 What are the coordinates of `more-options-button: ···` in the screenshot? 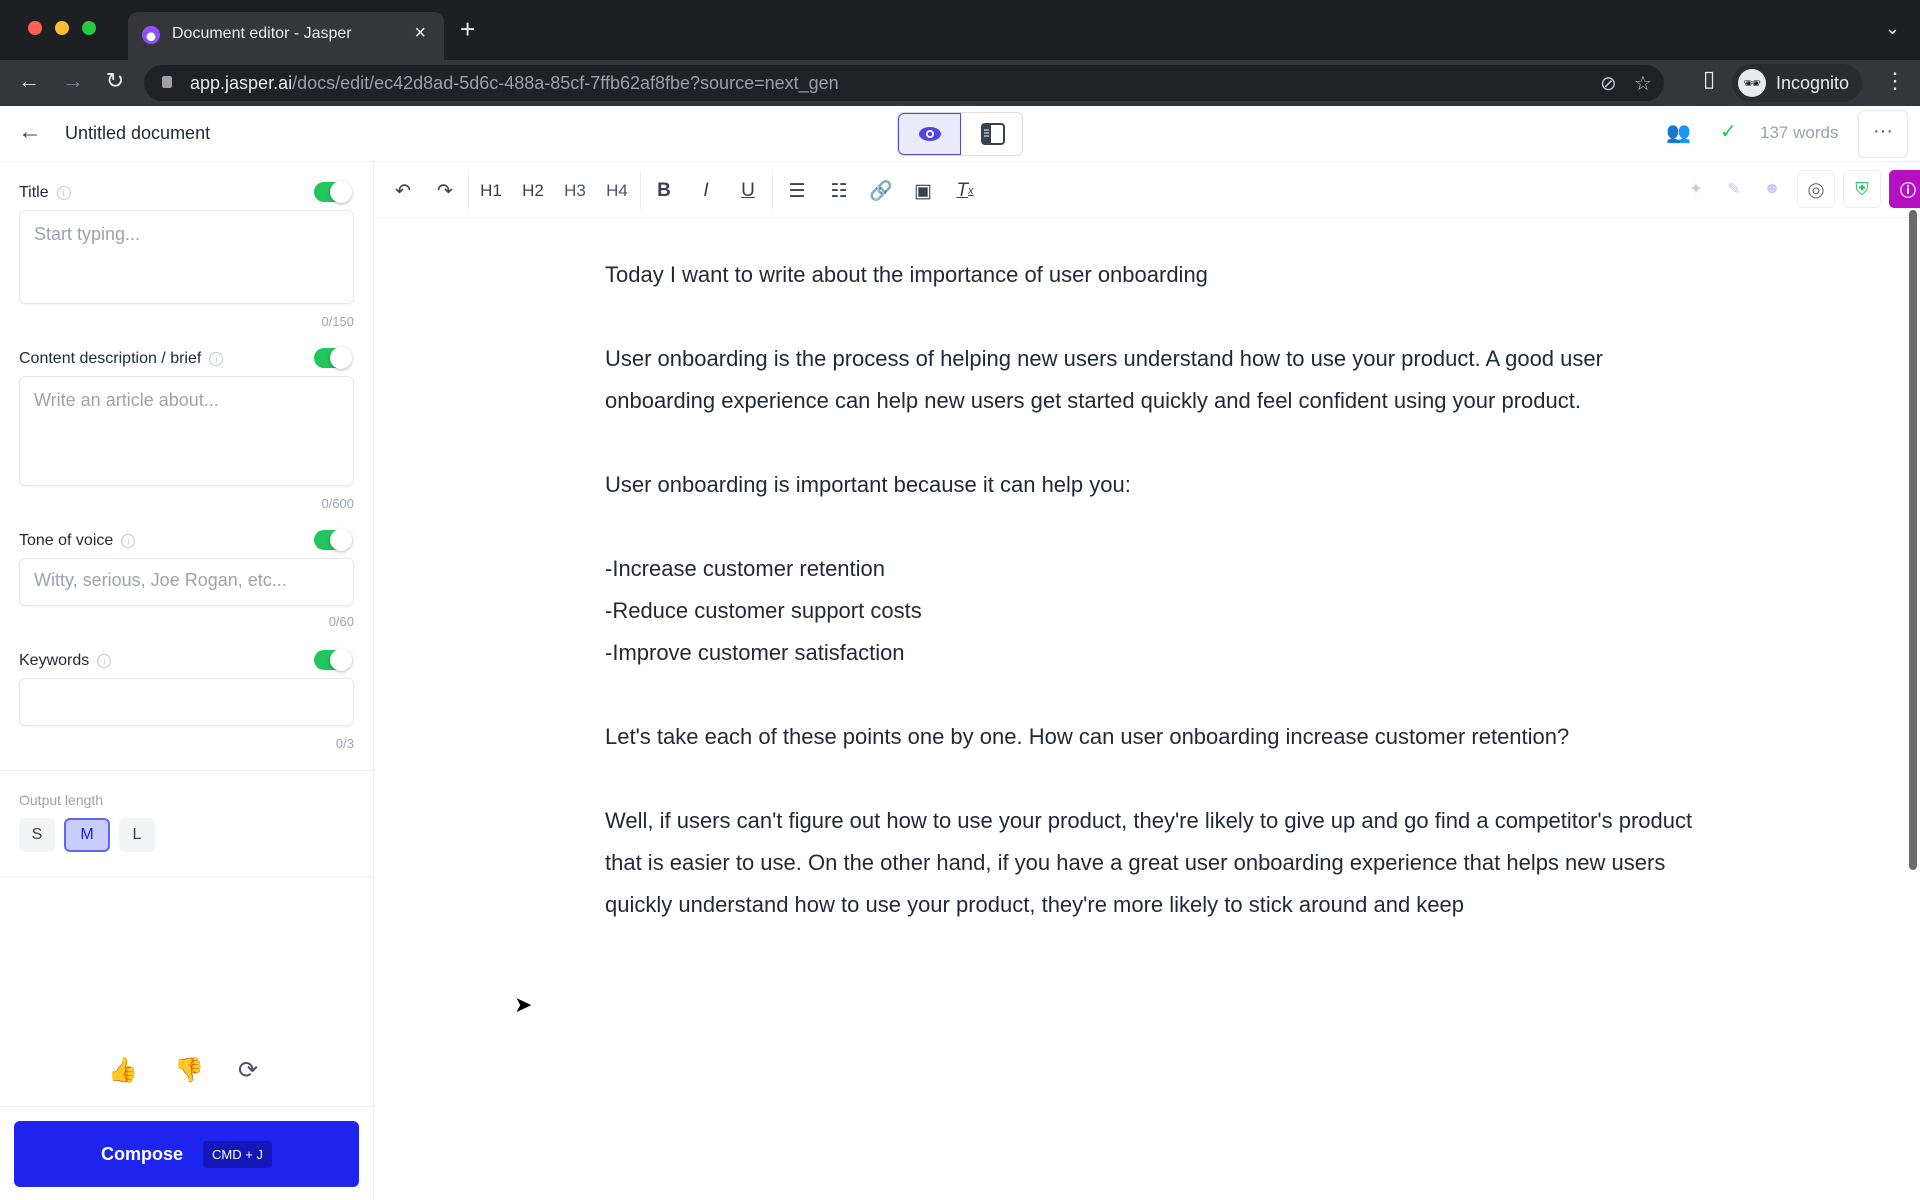 It's located at (1883, 134).